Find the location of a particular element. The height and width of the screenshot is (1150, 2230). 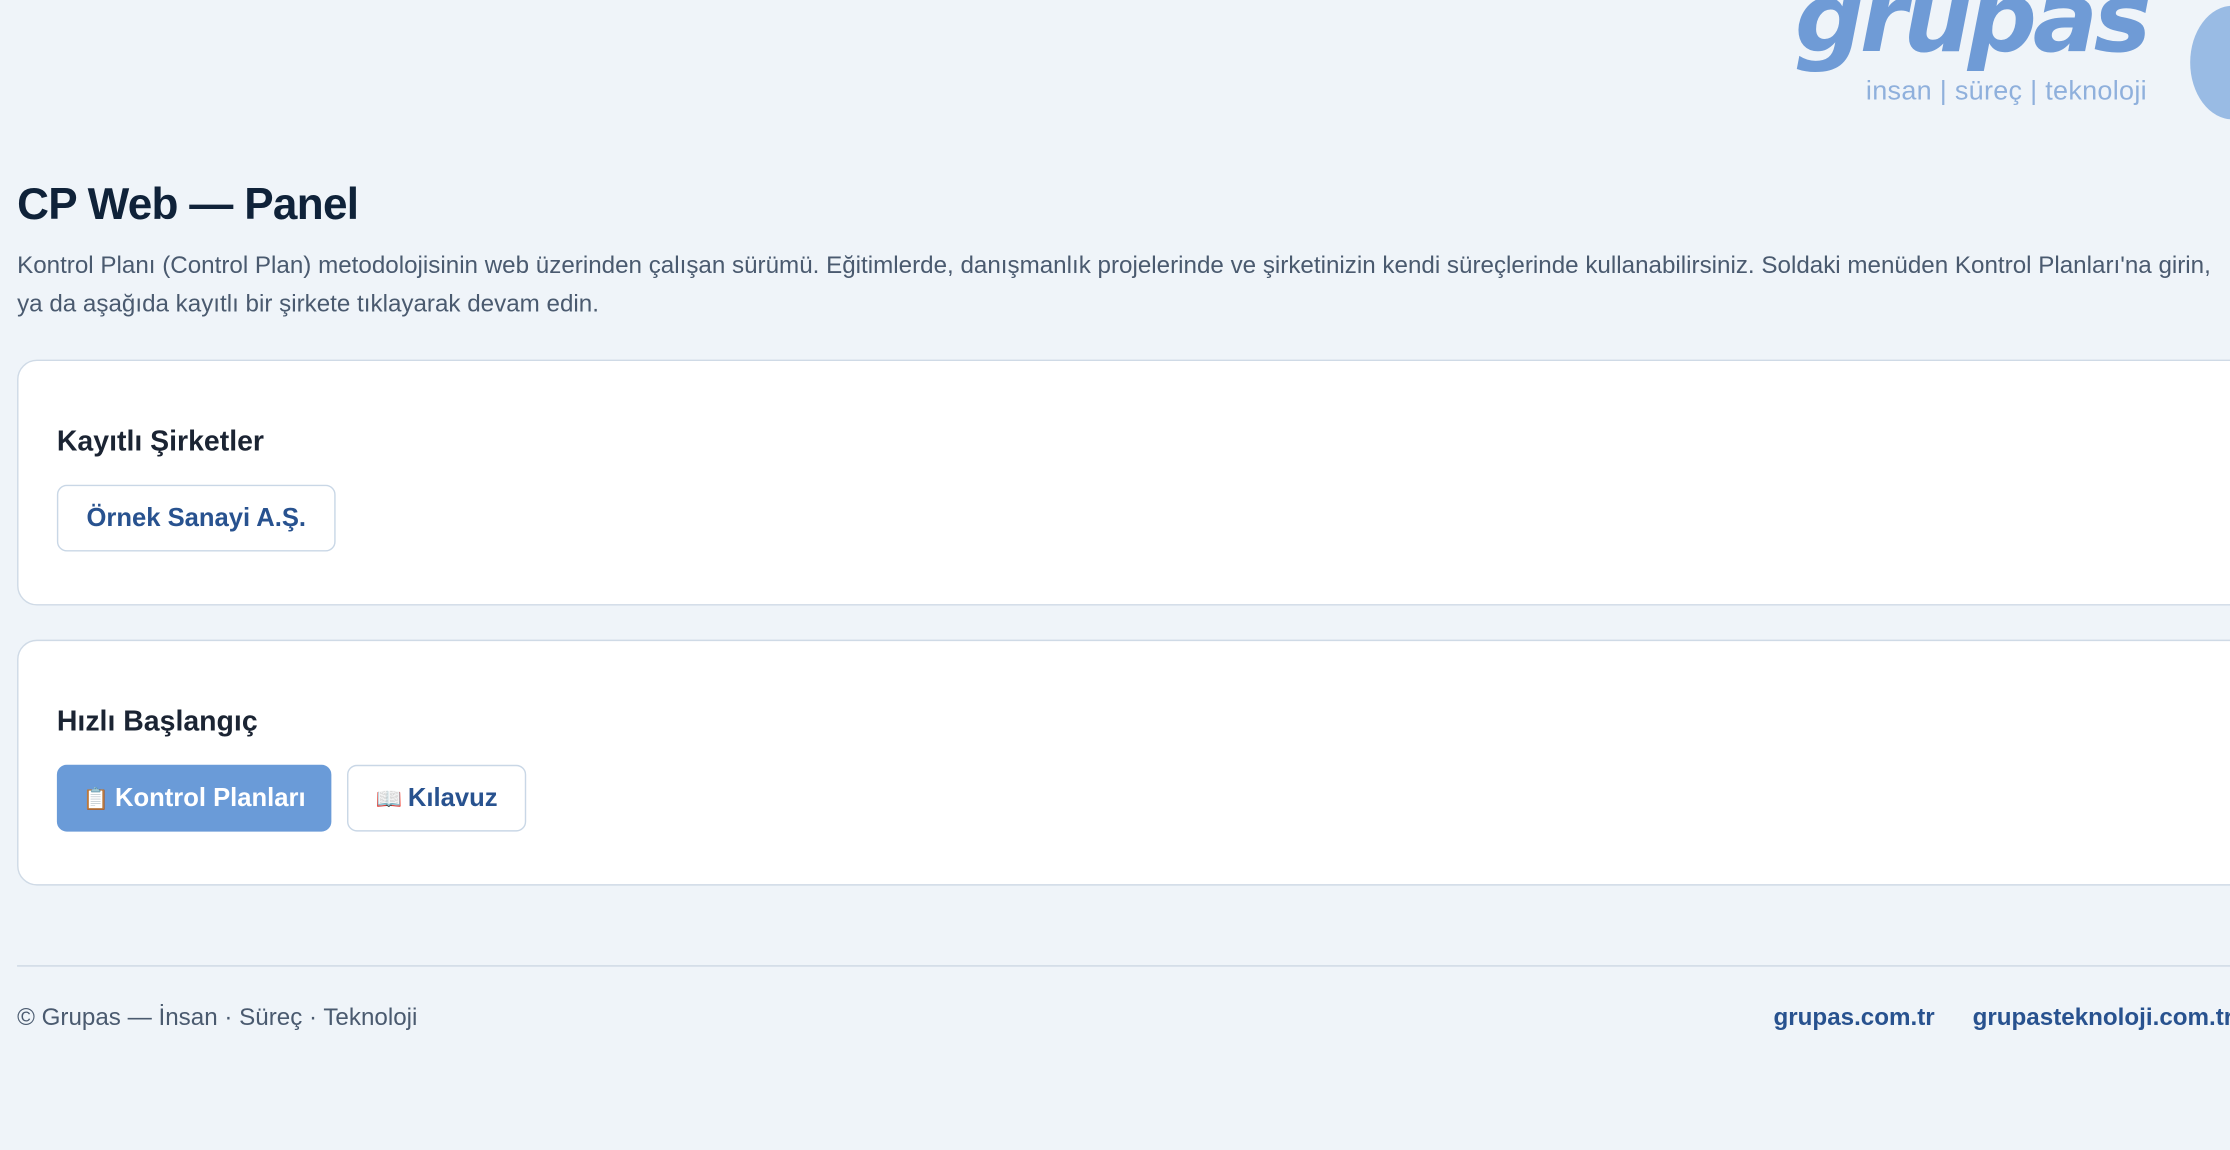

grupas-logo: grupas insan | süreç | teknoloji is located at coordinates (2012, 61).